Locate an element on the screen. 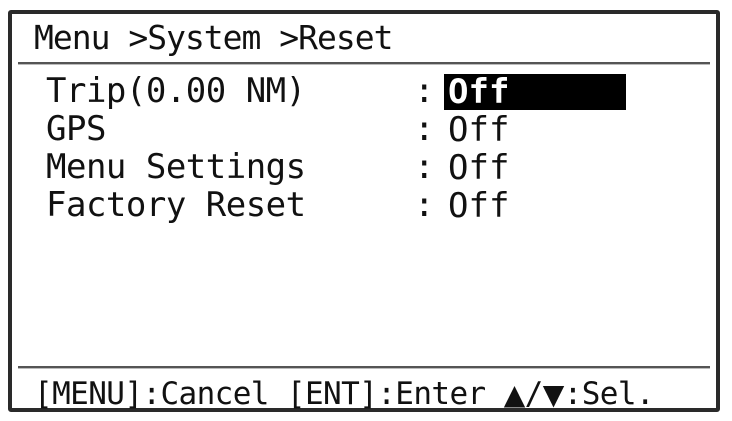 The height and width of the screenshot is (421, 732). ent-enter-hint: [ENT]:Enter is located at coordinates (386, 394).